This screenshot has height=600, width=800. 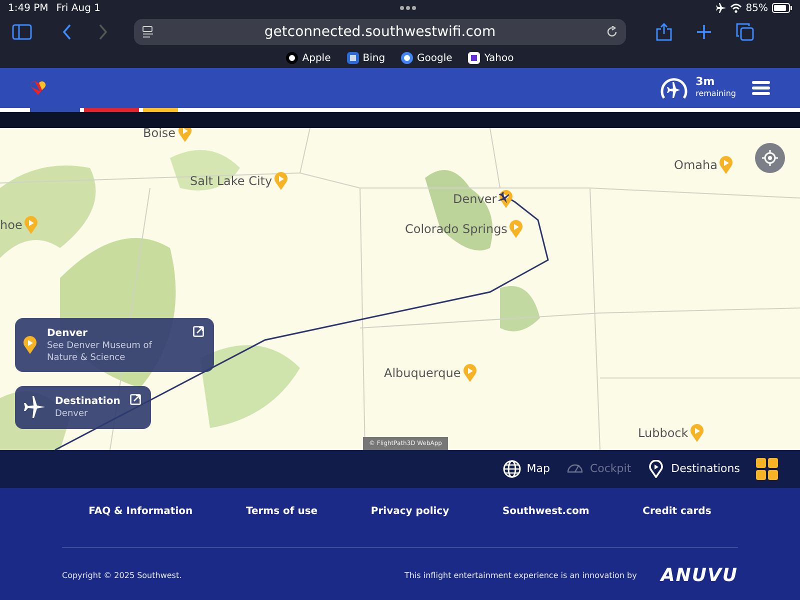 What do you see at coordinates (696, 165) in the screenshot?
I see `city-label: Omaha` at bounding box center [696, 165].